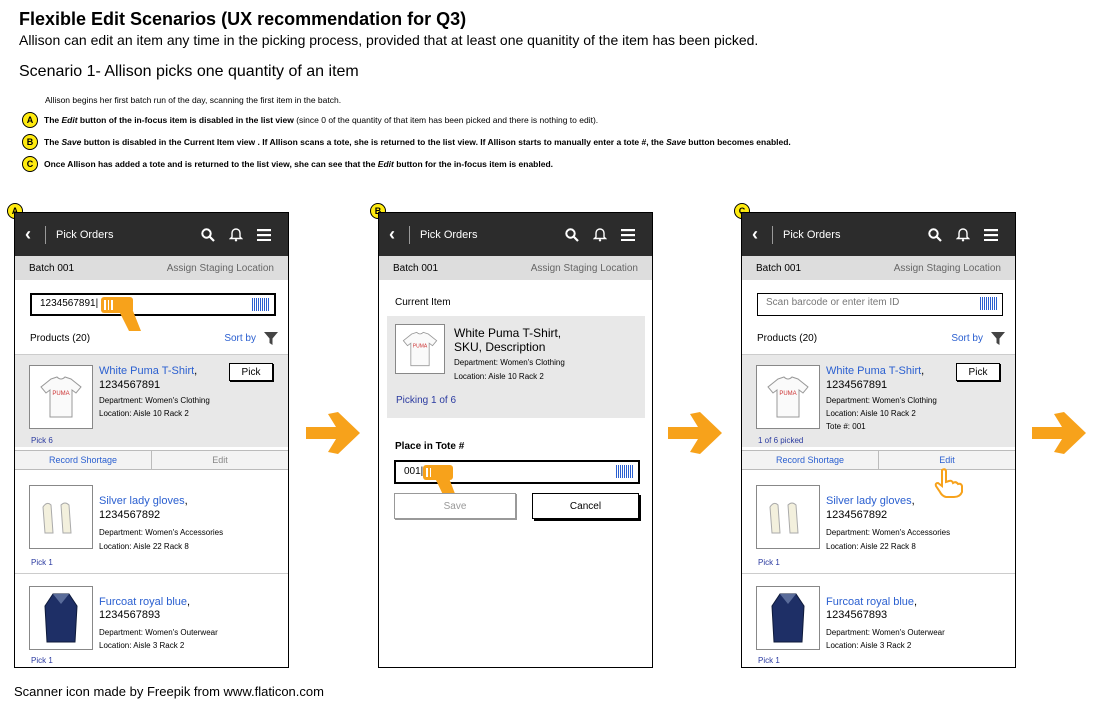 This screenshot has height=709, width=1100. Describe the element at coordinates (869, 645) in the screenshot. I see `item-location: Location: Aisle 3 Rack 2` at that location.